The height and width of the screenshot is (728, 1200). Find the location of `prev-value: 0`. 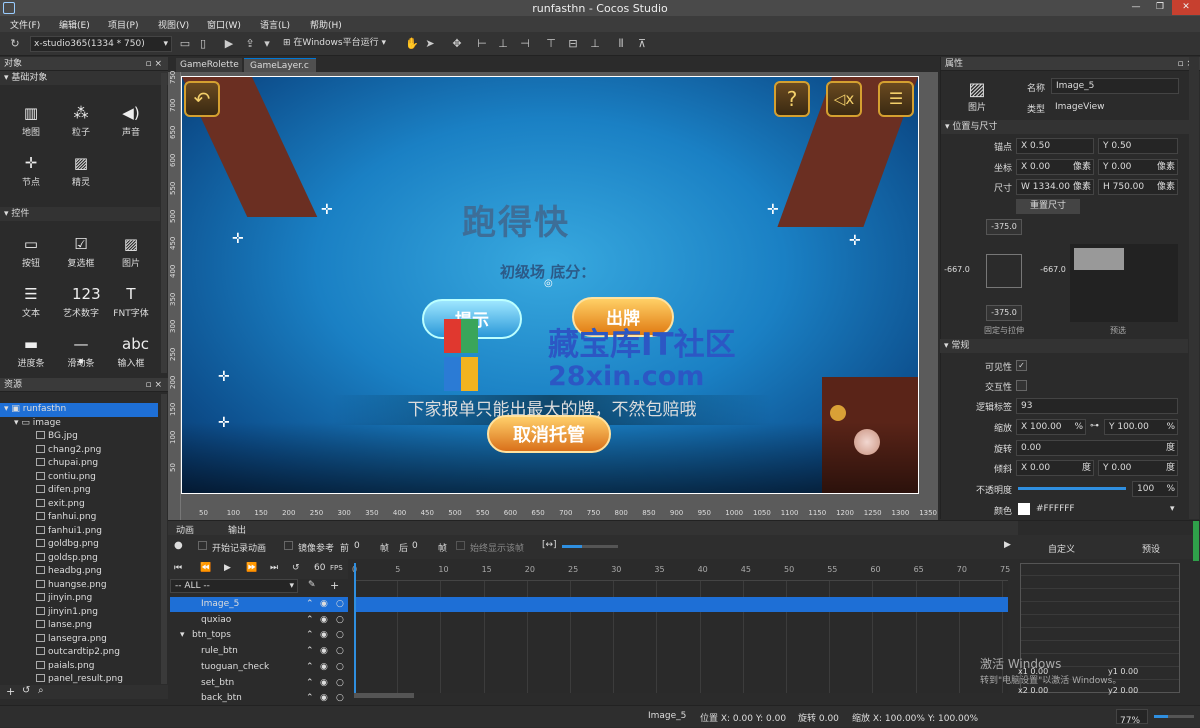

prev-value: 0 is located at coordinates (357, 546).